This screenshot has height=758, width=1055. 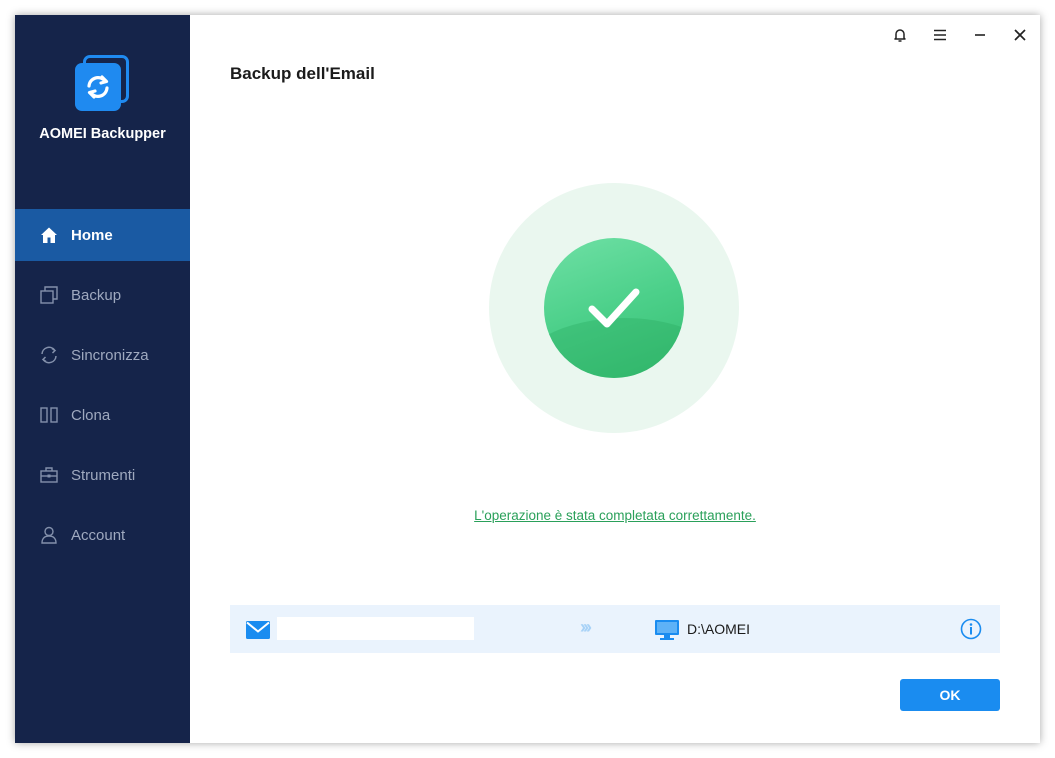 What do you see at coordinates (110, 355) in the screenshot?
I see `sidebar-item-label: Sincronizza` at bounding box center [110, 355].